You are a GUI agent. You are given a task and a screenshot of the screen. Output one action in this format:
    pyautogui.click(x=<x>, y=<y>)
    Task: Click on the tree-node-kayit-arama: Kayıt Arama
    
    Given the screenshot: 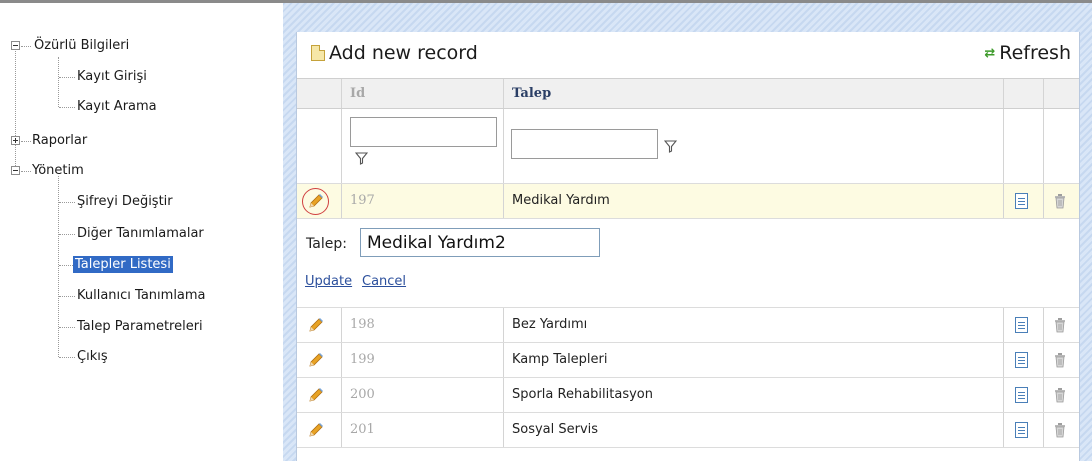 What is the action you would take?
    pyautogui.click(x=117, y=106)
    